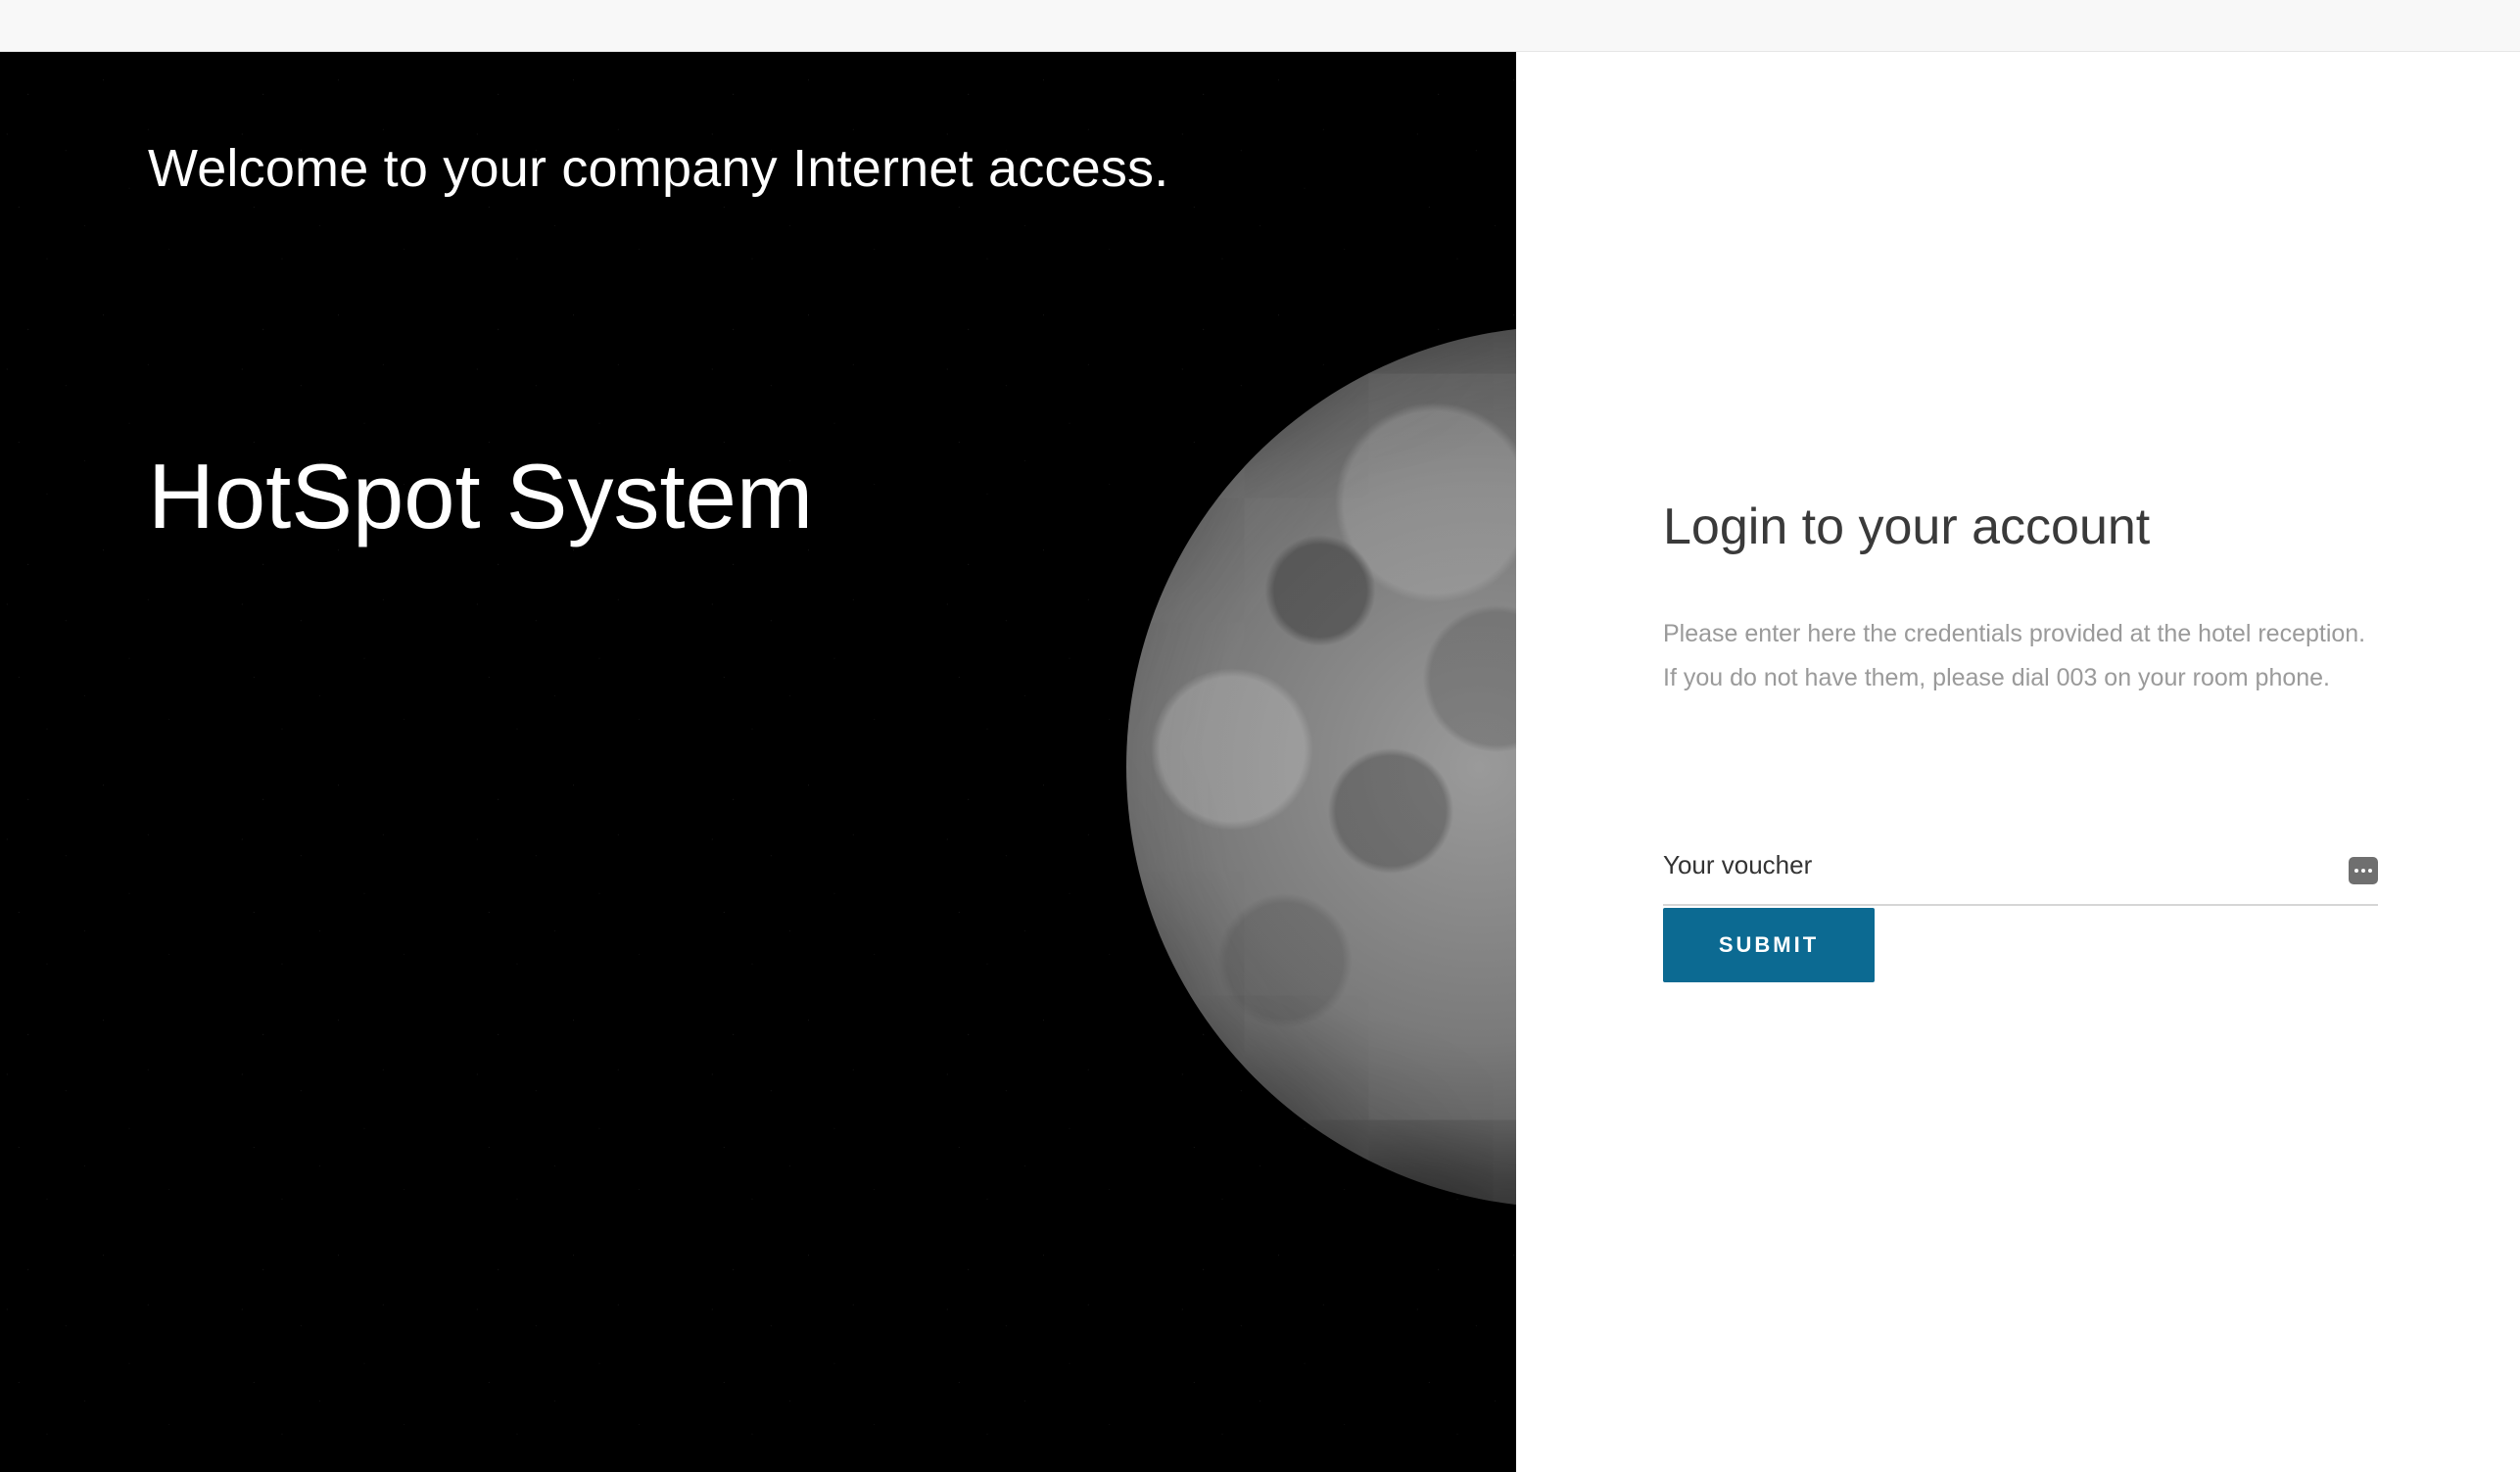 This screenshot has width=2520, height=1472. What do you see at coordinates (1986, 865) in the screenshot?
I see `voucher-input` at bounding box center [1986, 865].